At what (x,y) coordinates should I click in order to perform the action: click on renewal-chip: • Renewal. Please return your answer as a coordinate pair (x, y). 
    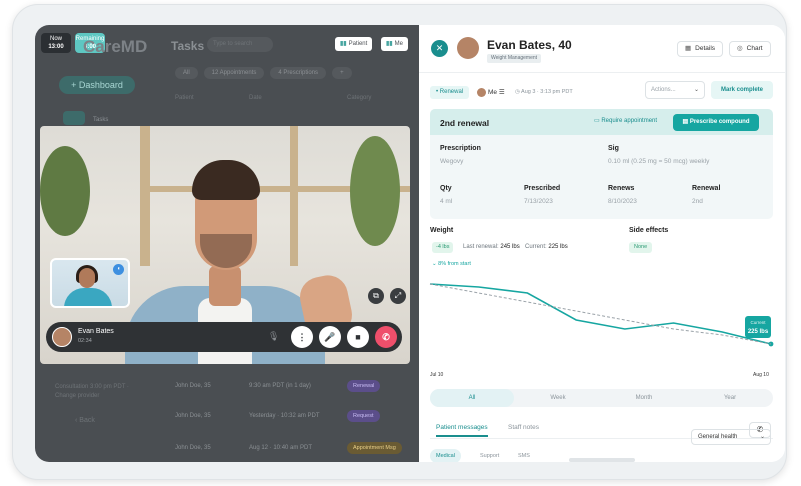
    Looking at the image, I should click on (450, 92).